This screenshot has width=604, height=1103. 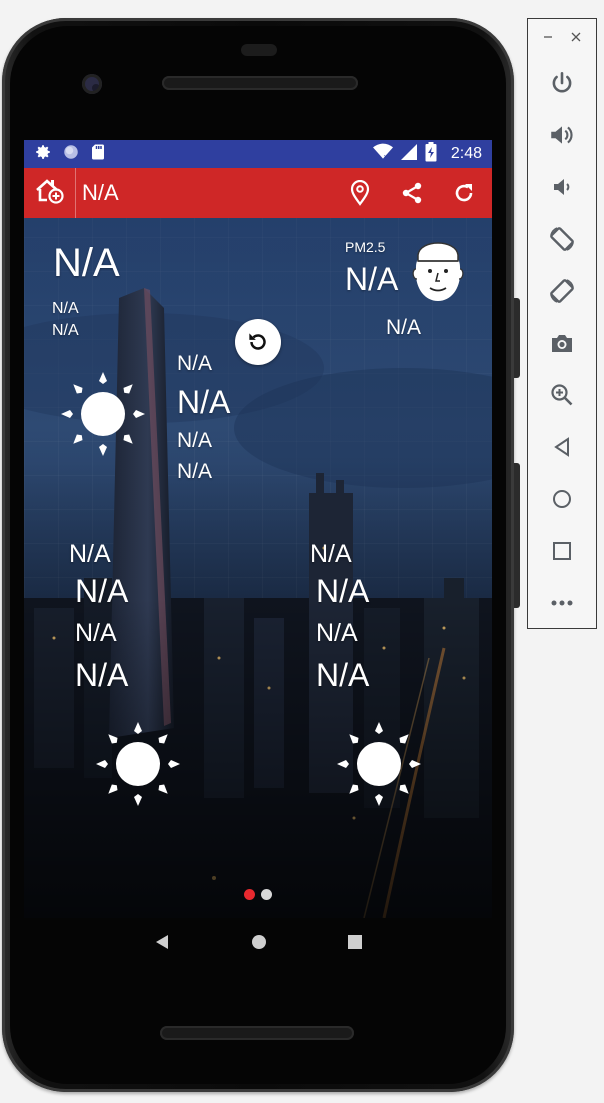 What do you see at coordinates (257, 1033) in the screenshot?
I see `phone-bottom-speaker` at bounding box center [257, 1033].